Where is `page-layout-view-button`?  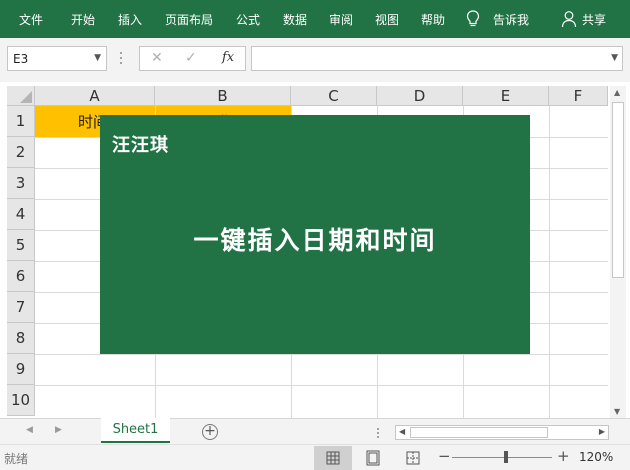 page-layout-view-button is located at coordinates (373, 458).